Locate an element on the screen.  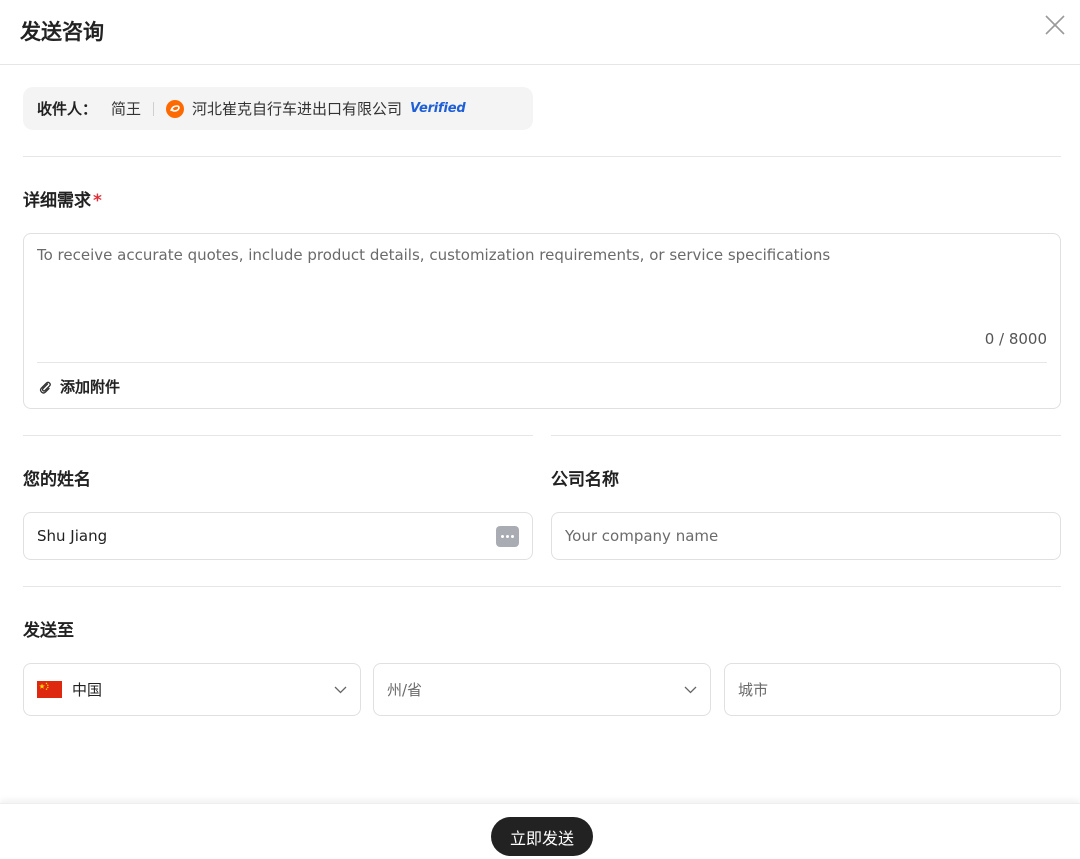
char-count: 0 / 8000 is located at coordinates (1015, 339).